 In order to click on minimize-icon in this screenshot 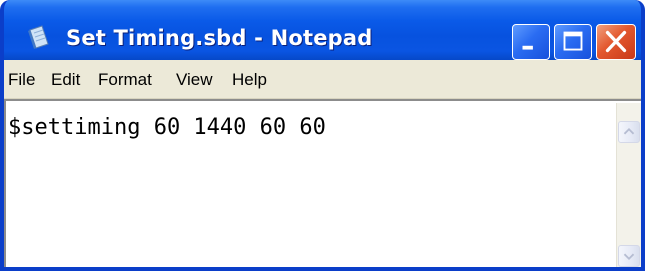, I will do `click(527, 47)`.